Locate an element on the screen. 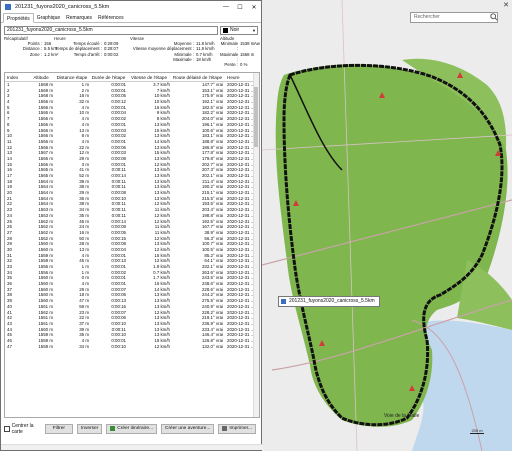 Image resolution: width=512 pixels, height=451 pixels. filter-button: Filtrer is located at coordinates (58, 428).